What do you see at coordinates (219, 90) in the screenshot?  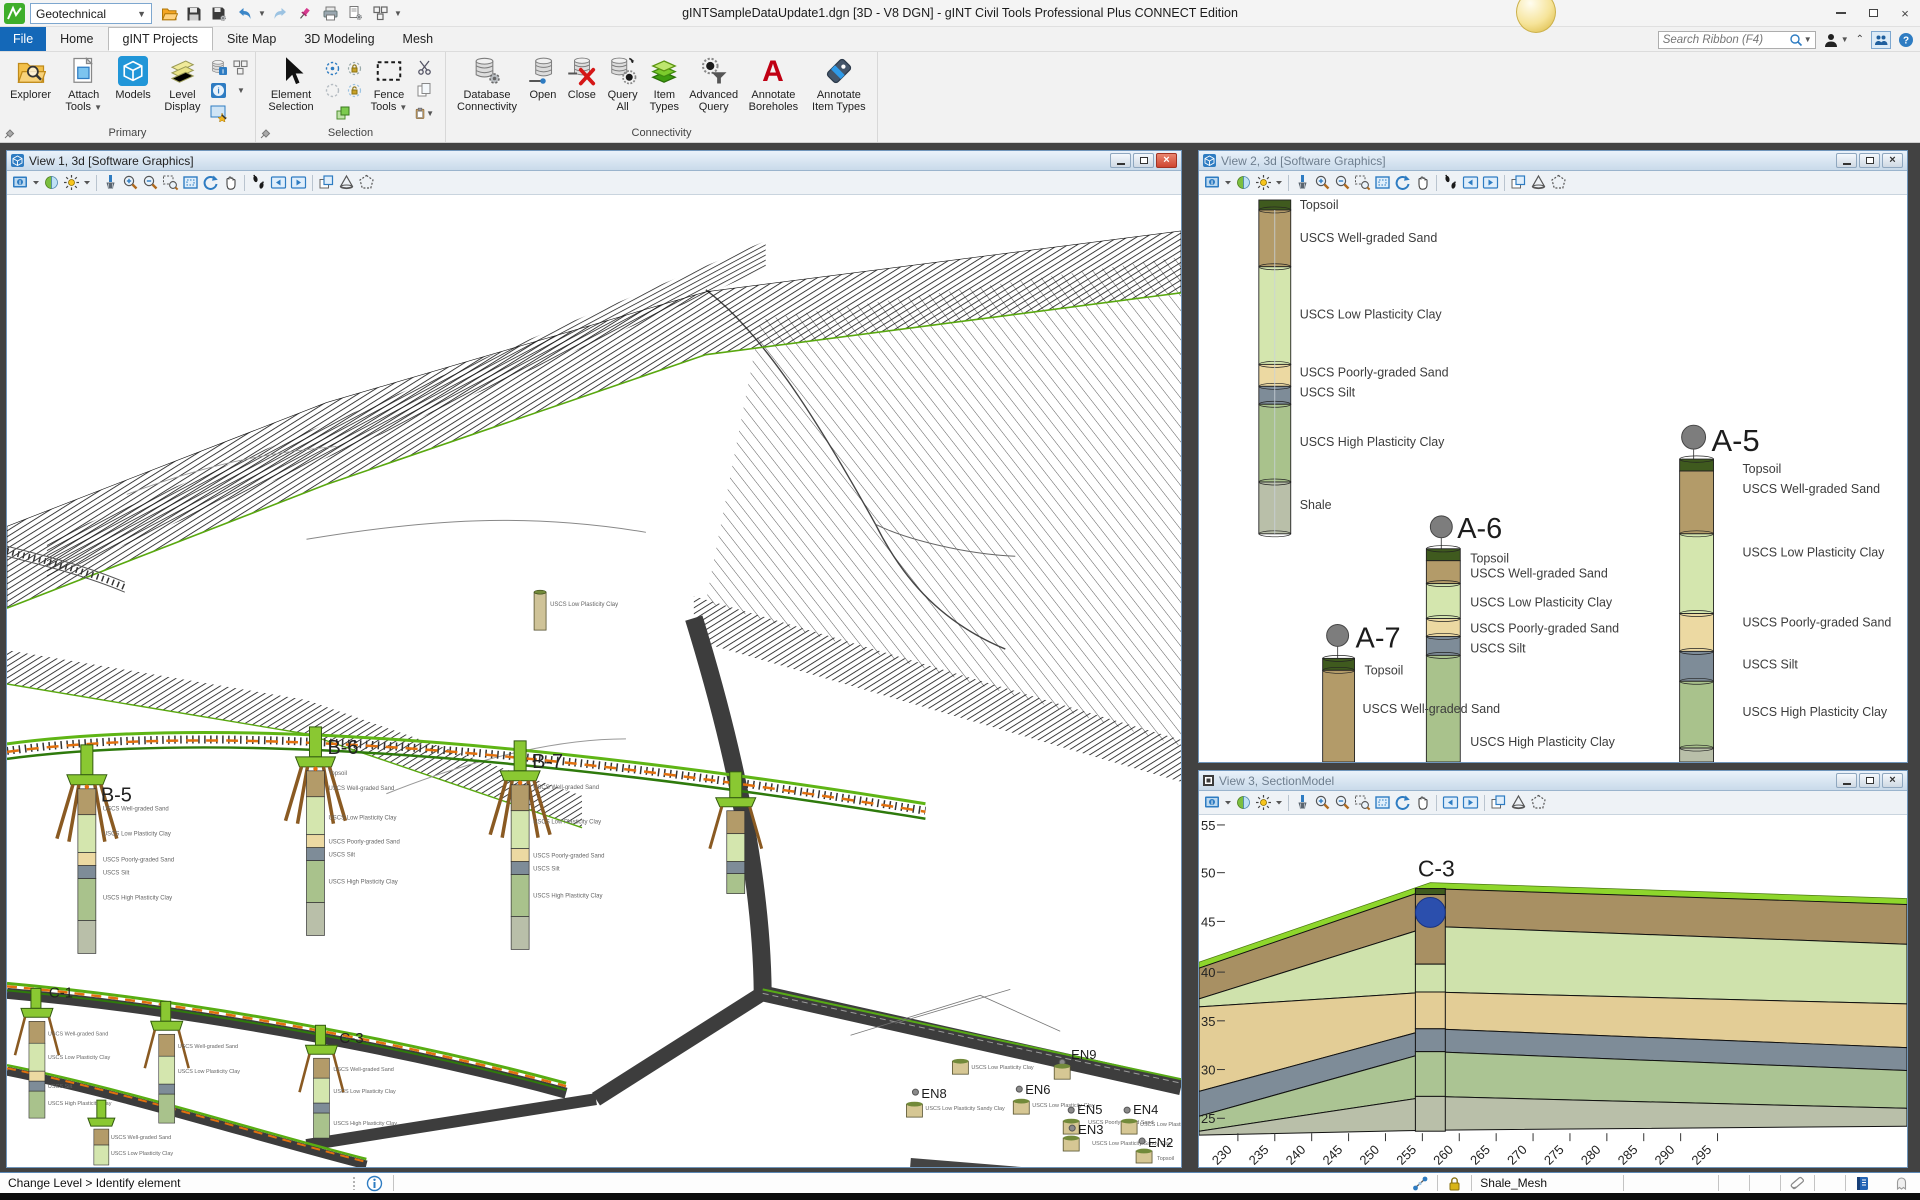 I see `element-information-icon: i` at bounding box center [219, 90].